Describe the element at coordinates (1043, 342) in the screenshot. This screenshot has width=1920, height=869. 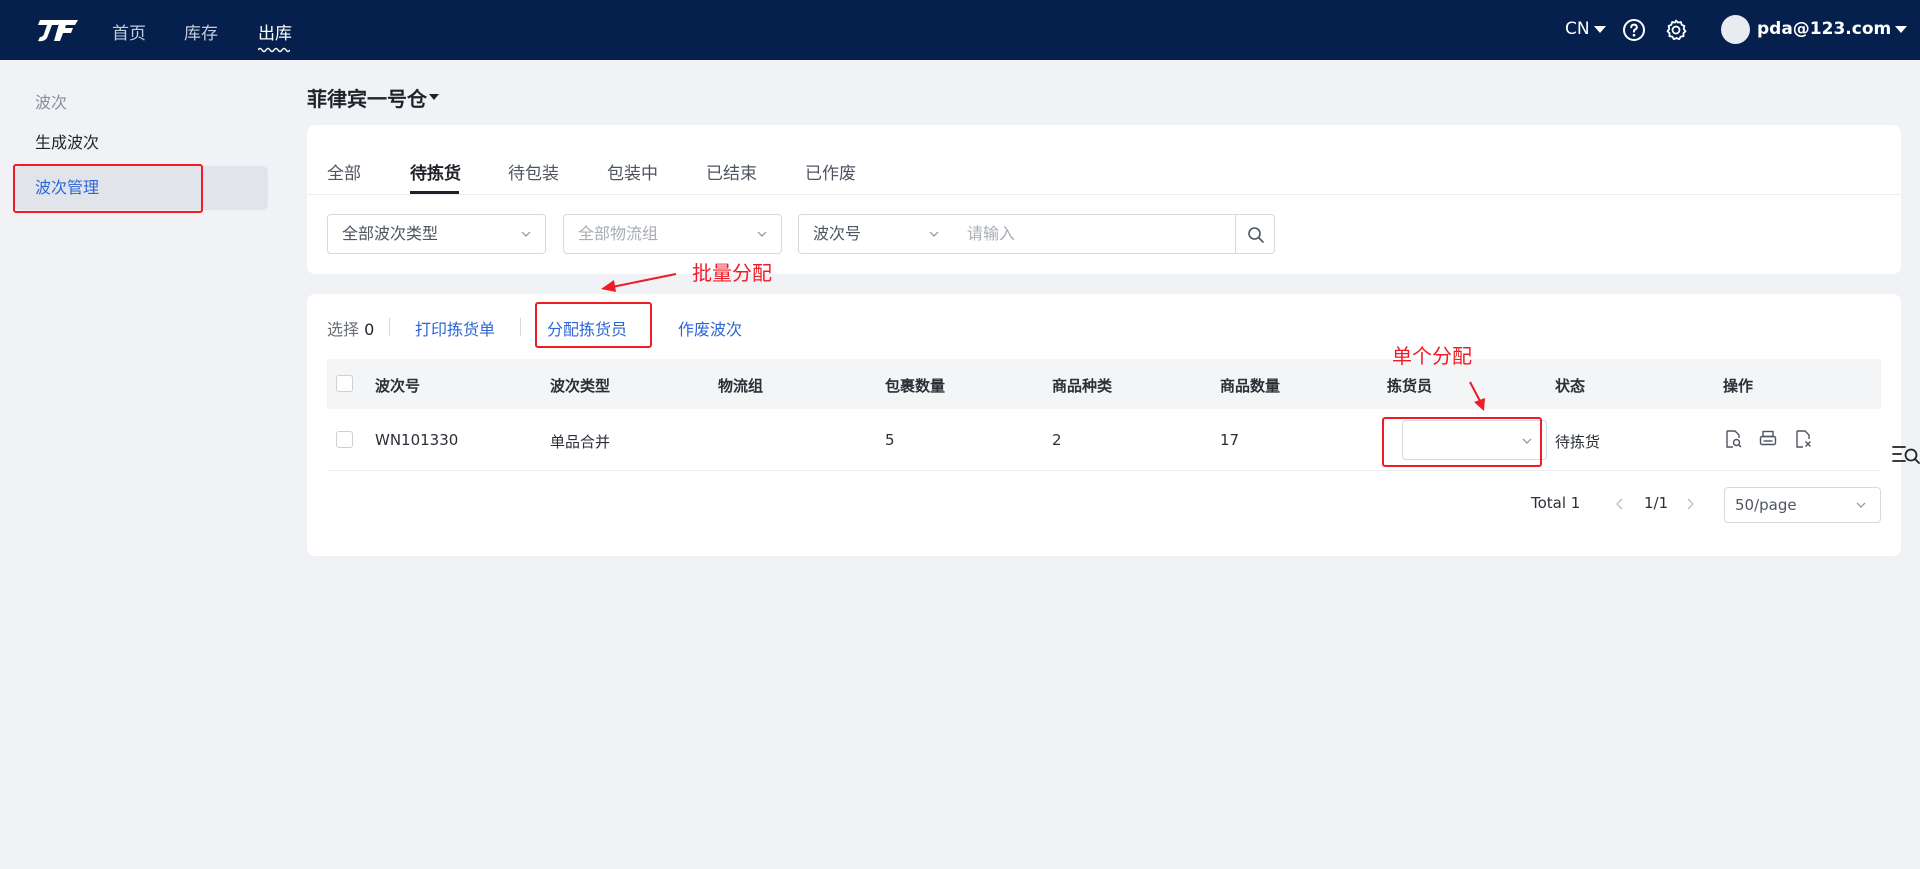
I see `annotation-arrows` at that location.